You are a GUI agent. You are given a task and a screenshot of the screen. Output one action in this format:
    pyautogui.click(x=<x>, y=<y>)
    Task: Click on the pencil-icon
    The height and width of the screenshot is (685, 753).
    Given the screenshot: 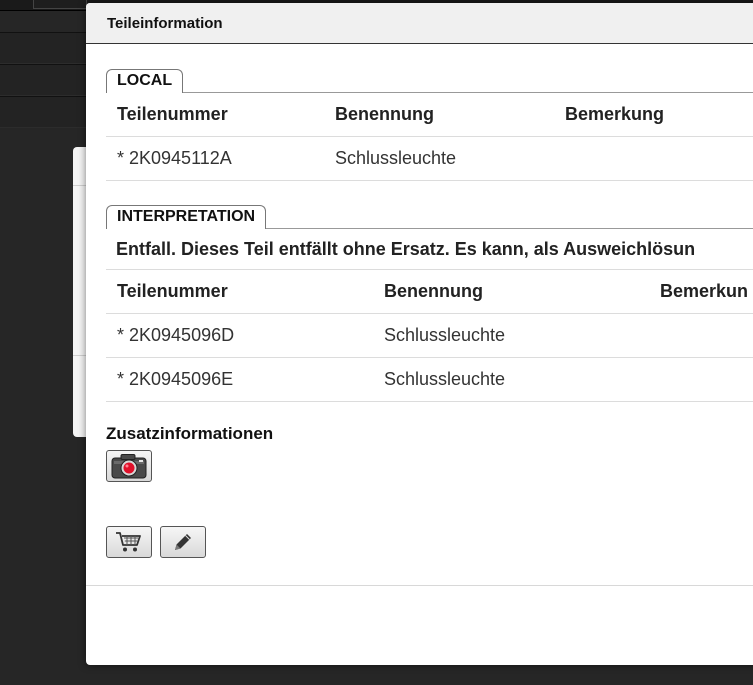 What is the action you would take?
    pyautogui.click(x=183, y=542)
    